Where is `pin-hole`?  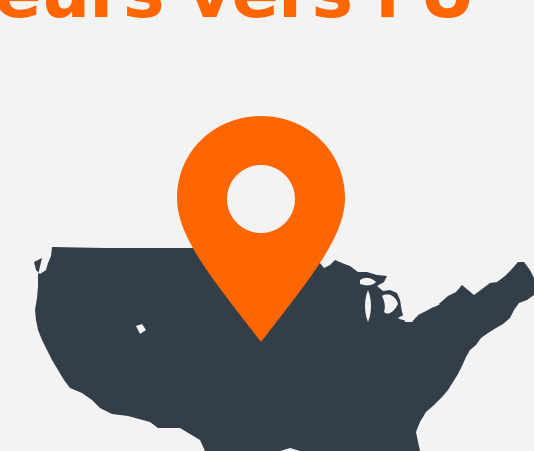 pin-hole is located at coordinates (261, 199).